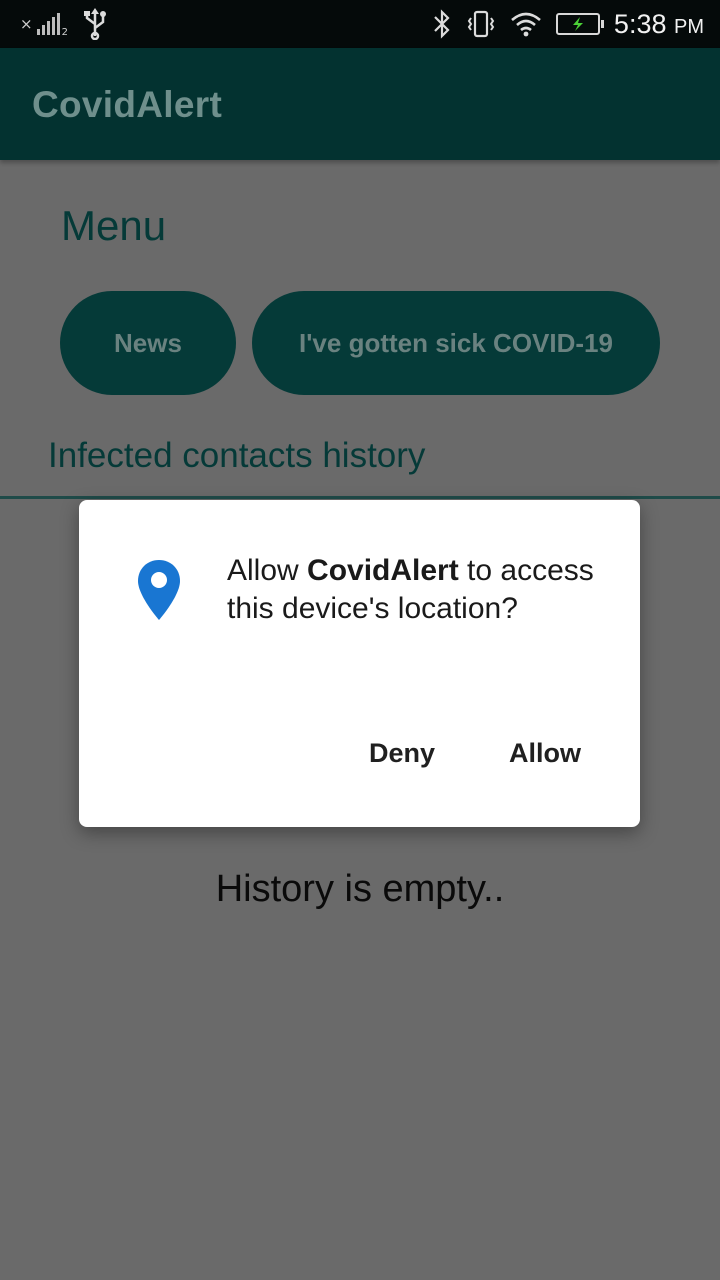  I want to click on clock-ampm: PM, so click(689, 26).